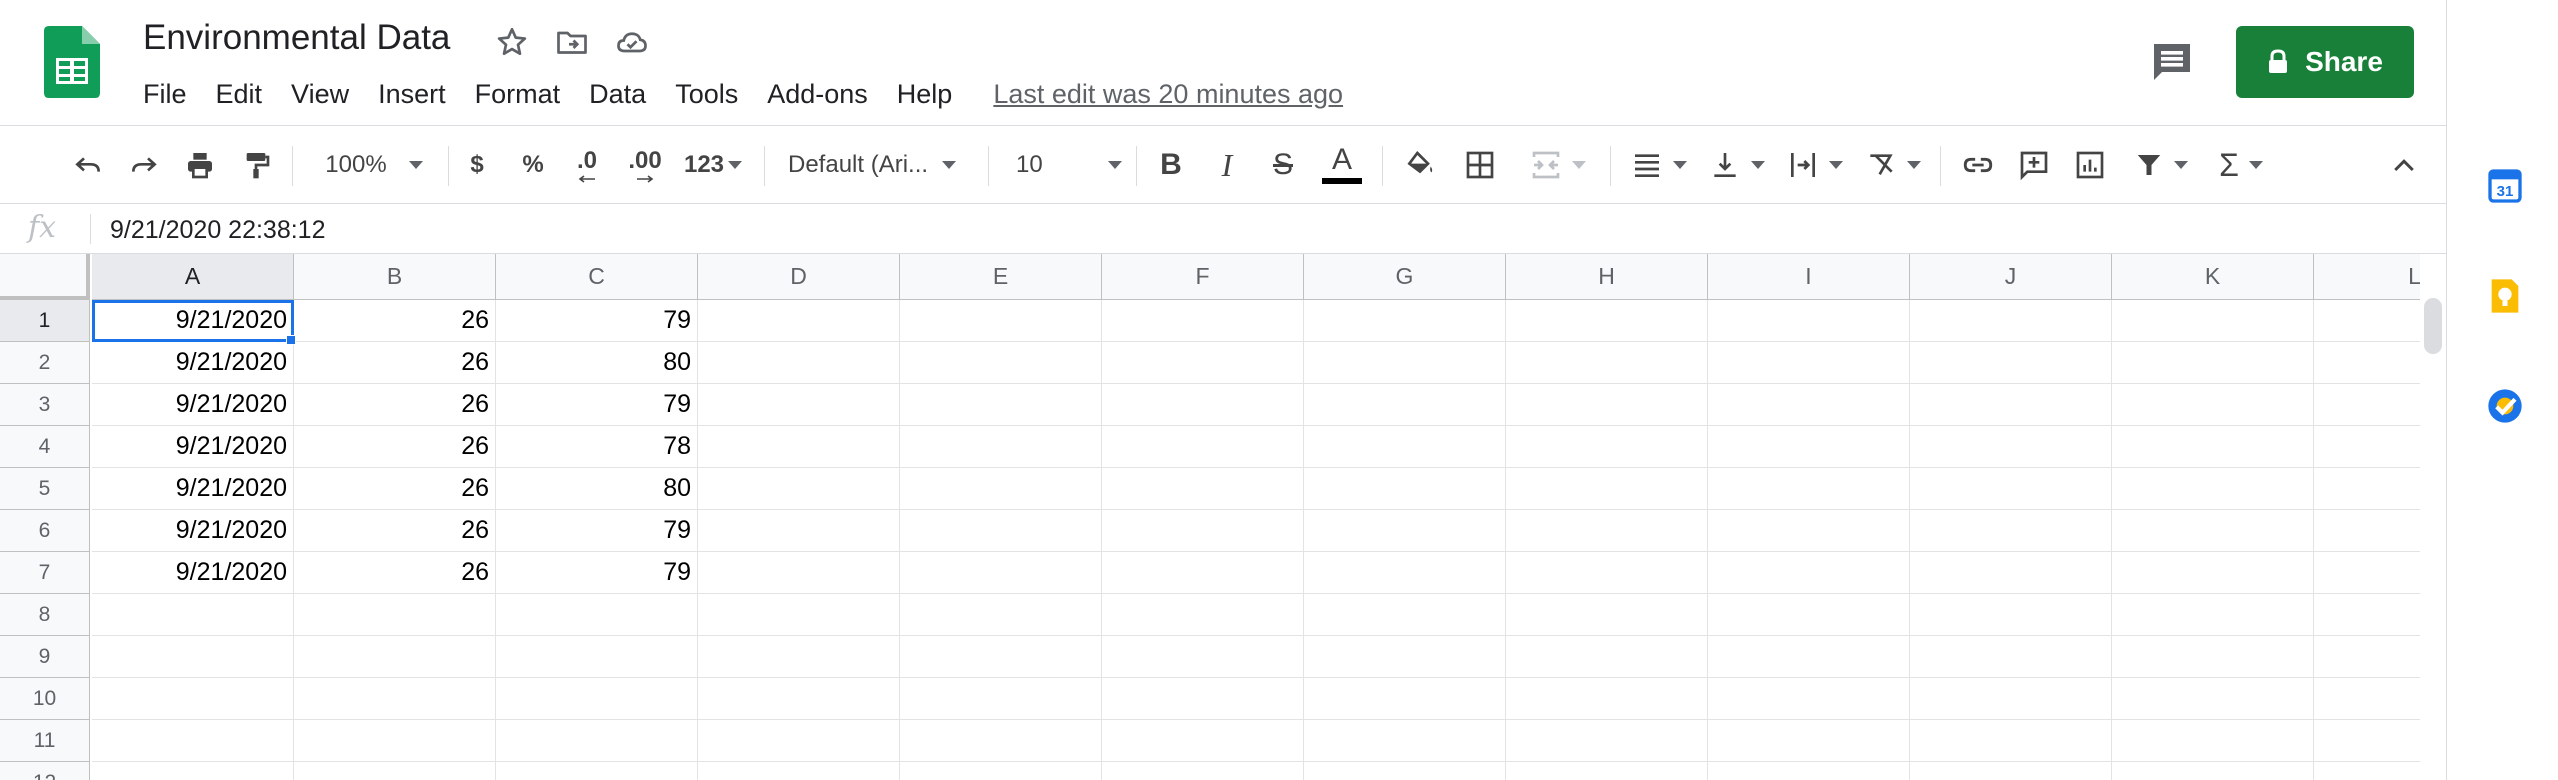  Describe the element at coordinates (45, 277) in the screenshot. I see `select-all-corner` at that location.